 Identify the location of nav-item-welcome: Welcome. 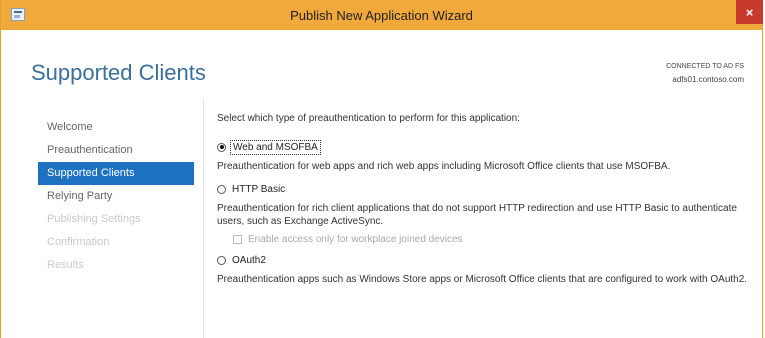
(116, 127).